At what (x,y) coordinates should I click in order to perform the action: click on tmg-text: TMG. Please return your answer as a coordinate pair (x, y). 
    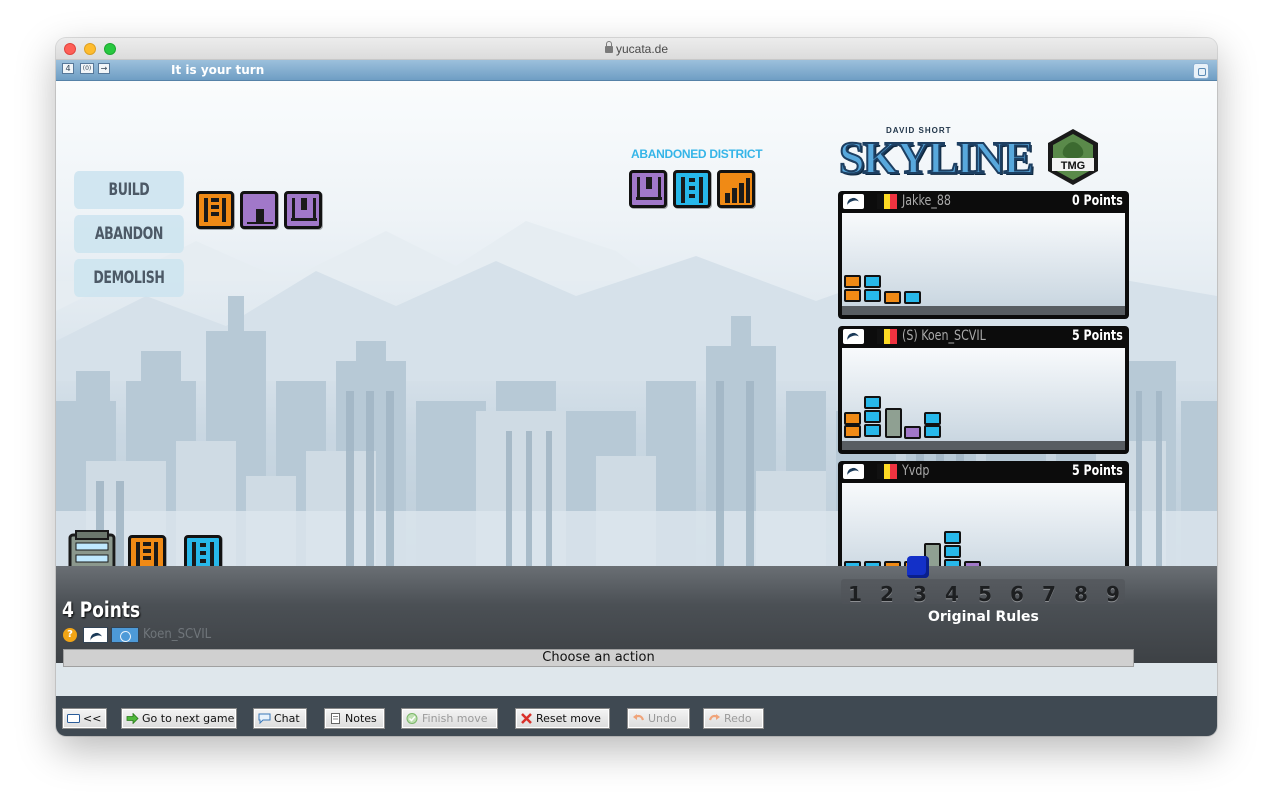
    Looking at the image, I should click on (1073, 166).